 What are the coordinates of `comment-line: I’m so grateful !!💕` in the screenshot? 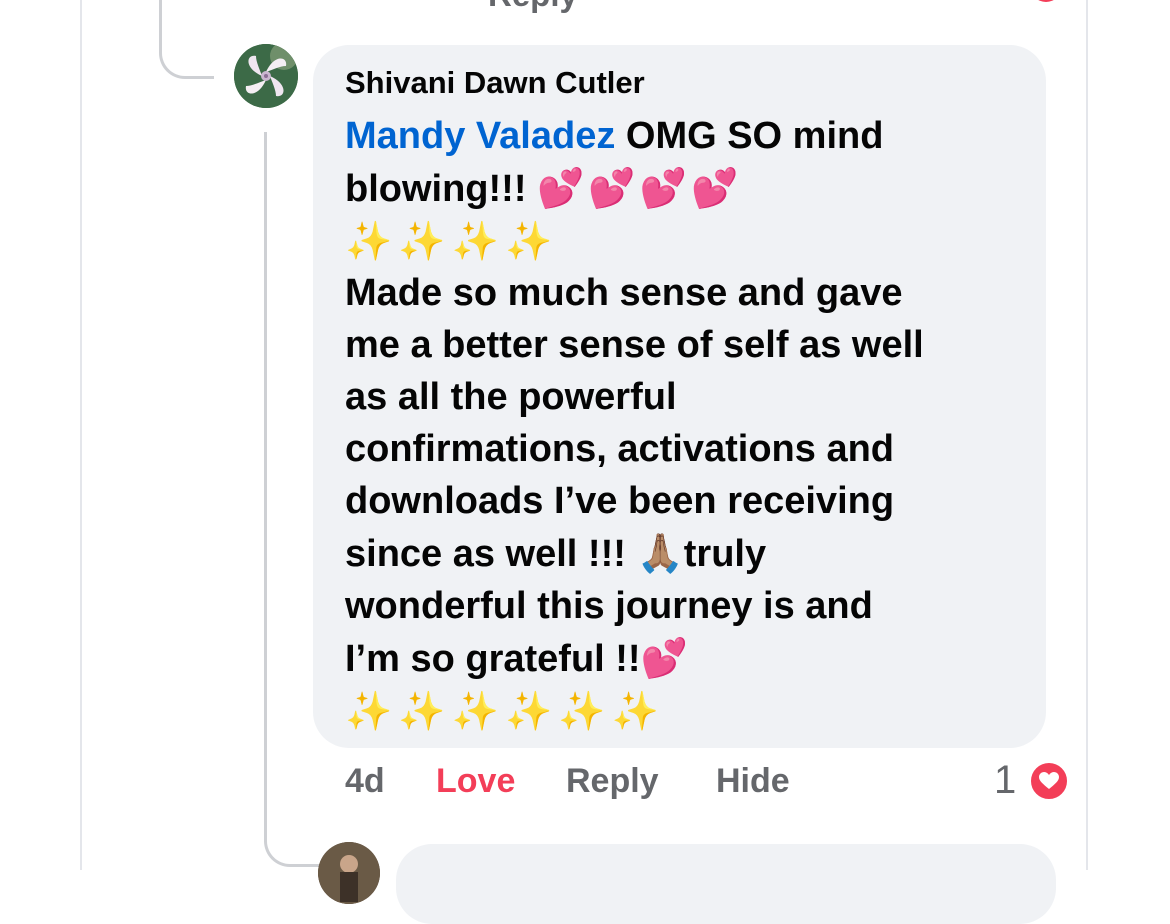 It's located at (690, 658).